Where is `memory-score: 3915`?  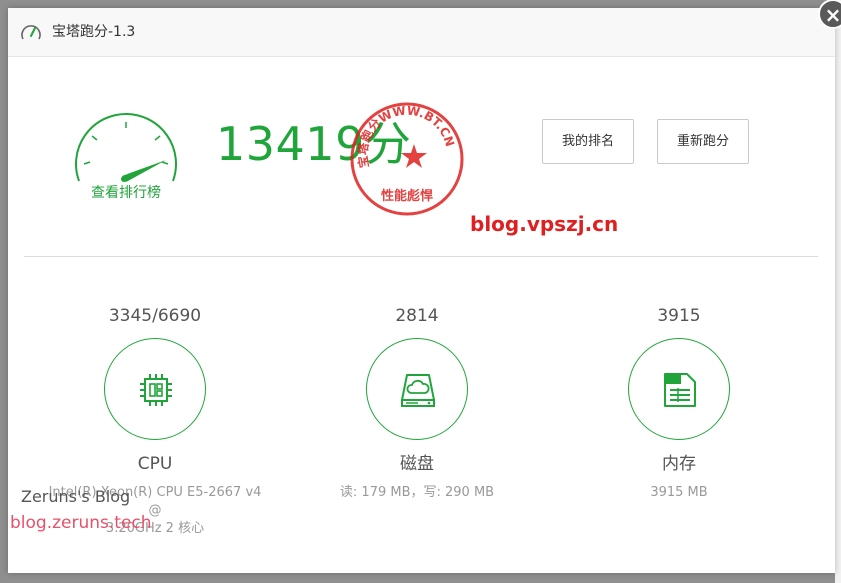 memory-score: 3915 is located at coordinates (679, 316).